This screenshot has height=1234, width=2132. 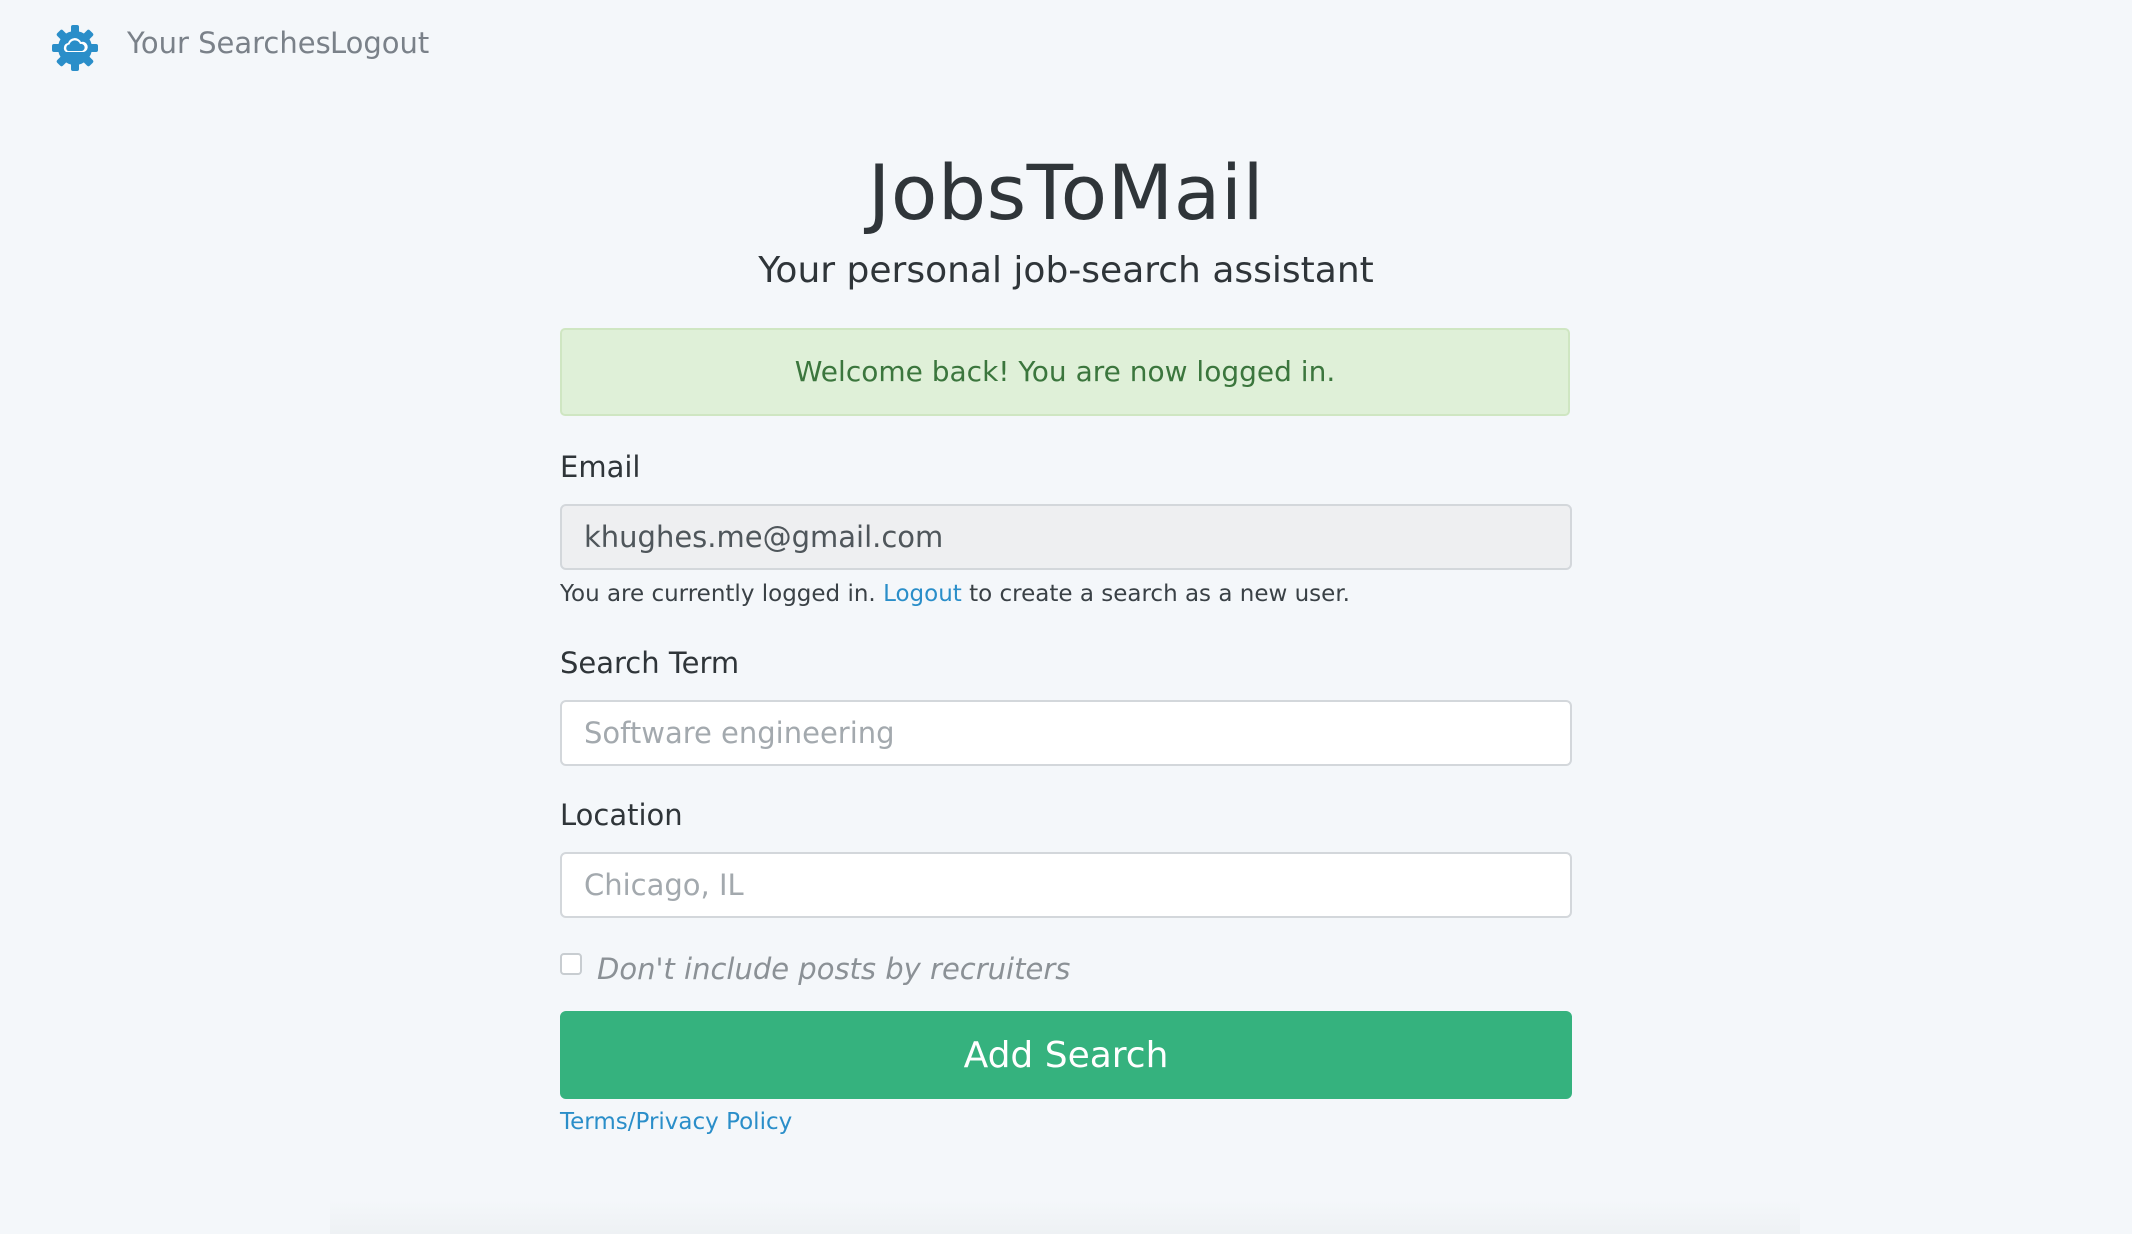 I want to click on location-label: Location, so click(x=621, y=815).